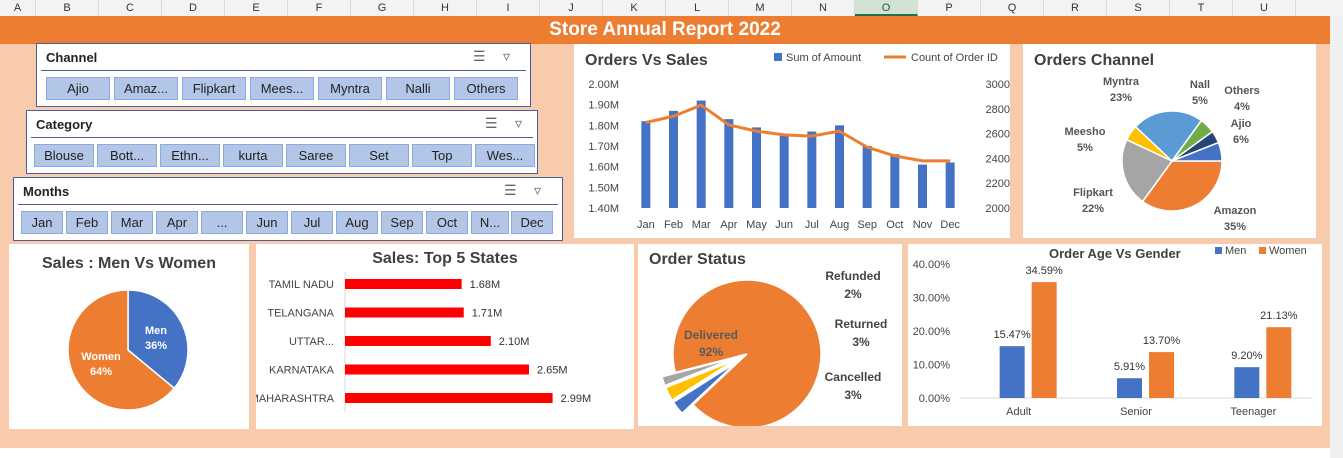 The width and height of the screenshot is (1343, 458). What do you see at coordinates (1162, 341) in the screenshot?
I see `data-label: 13.70%` at bounding box center [1162, 341].